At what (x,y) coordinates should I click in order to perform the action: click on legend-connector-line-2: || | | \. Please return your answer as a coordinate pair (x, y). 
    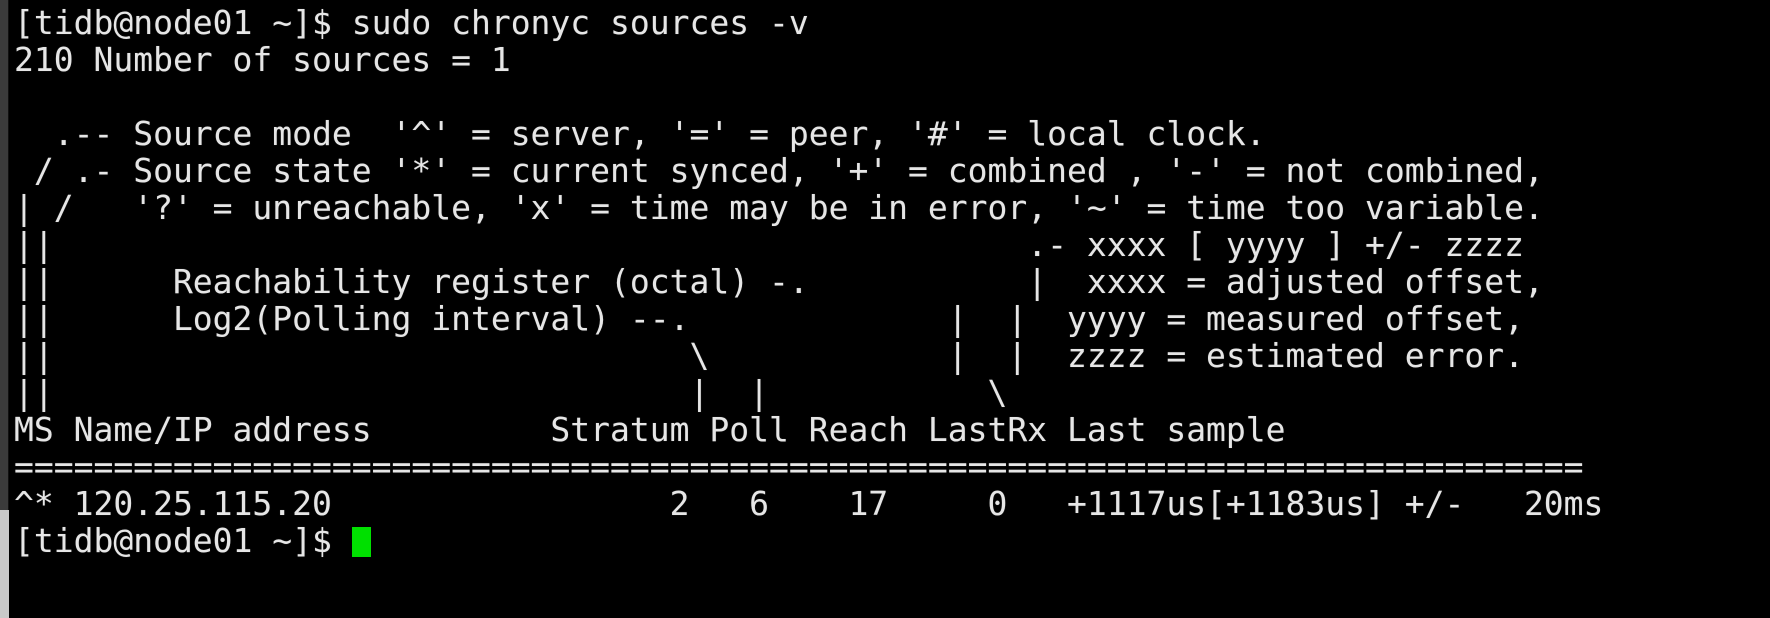
    Looking at the image, I should click on (511, 392).